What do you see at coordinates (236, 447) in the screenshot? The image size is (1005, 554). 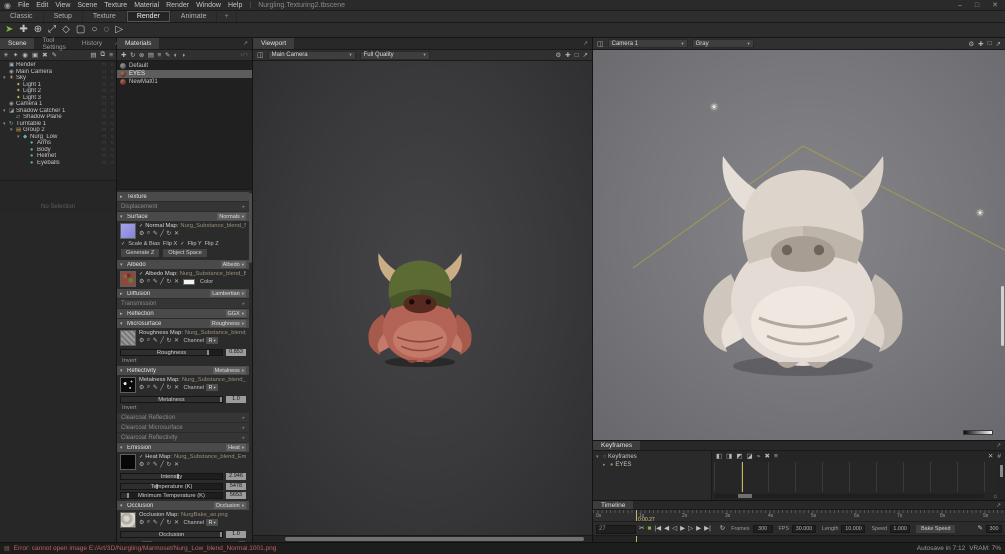 I see `emission-mode-dropdown: Heat ▾` at bounding box center [236, 447].